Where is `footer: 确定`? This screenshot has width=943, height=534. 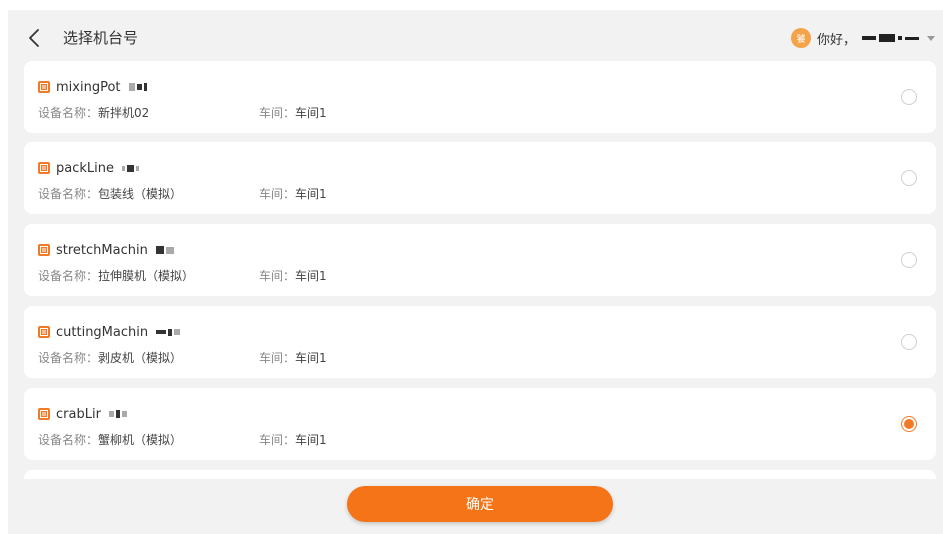
footer: 确定 is located at coordinates (475, 506).